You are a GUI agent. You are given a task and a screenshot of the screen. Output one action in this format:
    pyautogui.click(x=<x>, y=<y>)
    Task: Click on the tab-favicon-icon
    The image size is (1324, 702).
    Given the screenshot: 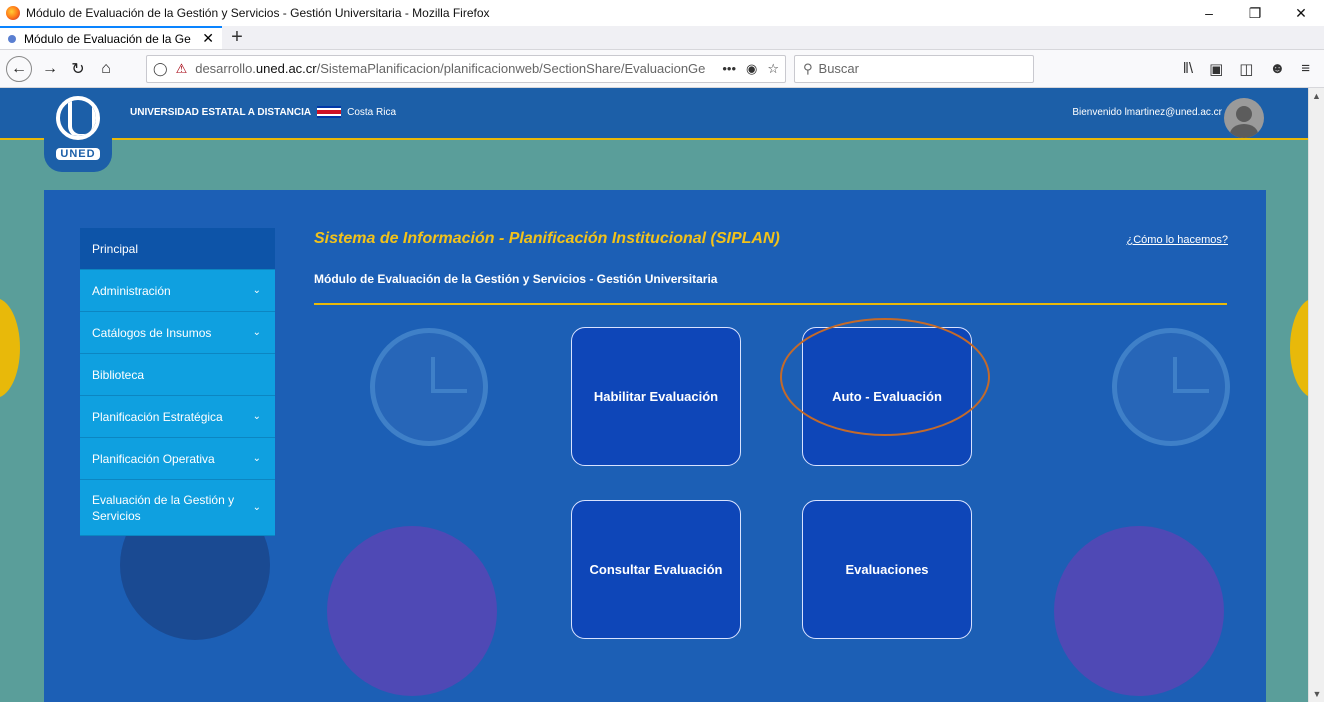 What is the action you would take?
    pyautogui.click(x=12, y=38)
    